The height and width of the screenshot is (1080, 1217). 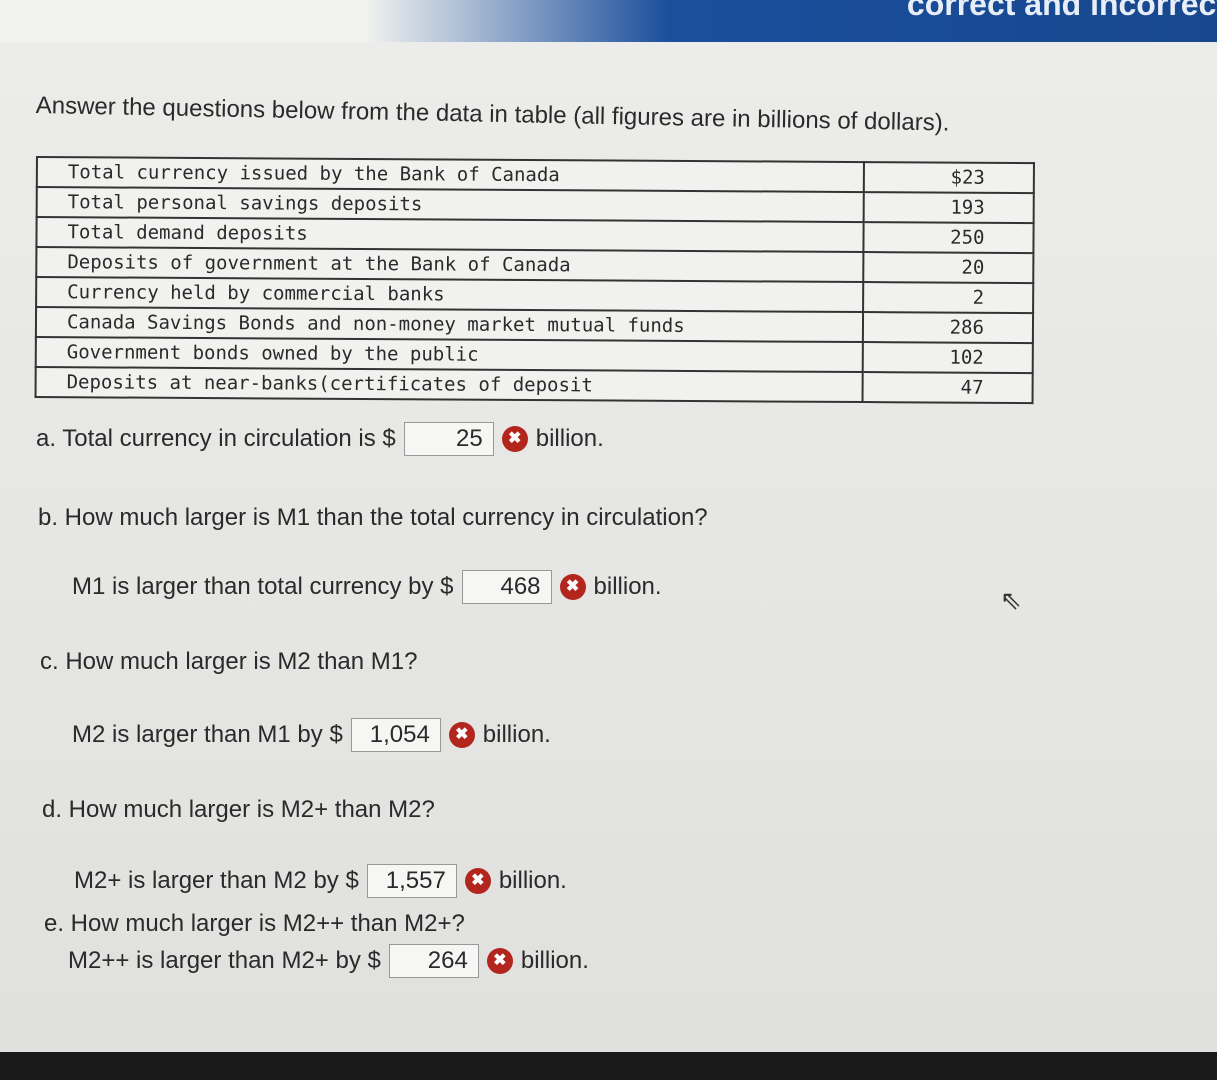 What do you see at coordinates (948, 238) in the screenshot?
I see `row-value: 250` at bounding box center [948, 238].